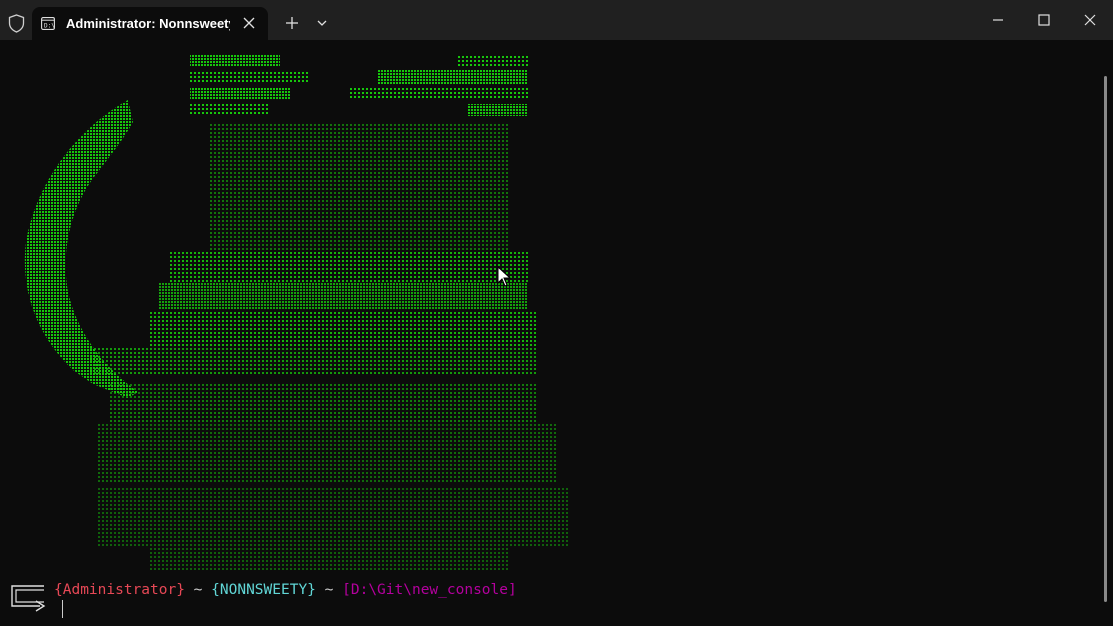 This screenshot has height=626, width=1113. I want to click on mouse-pointer-icon, so click(504, 276).